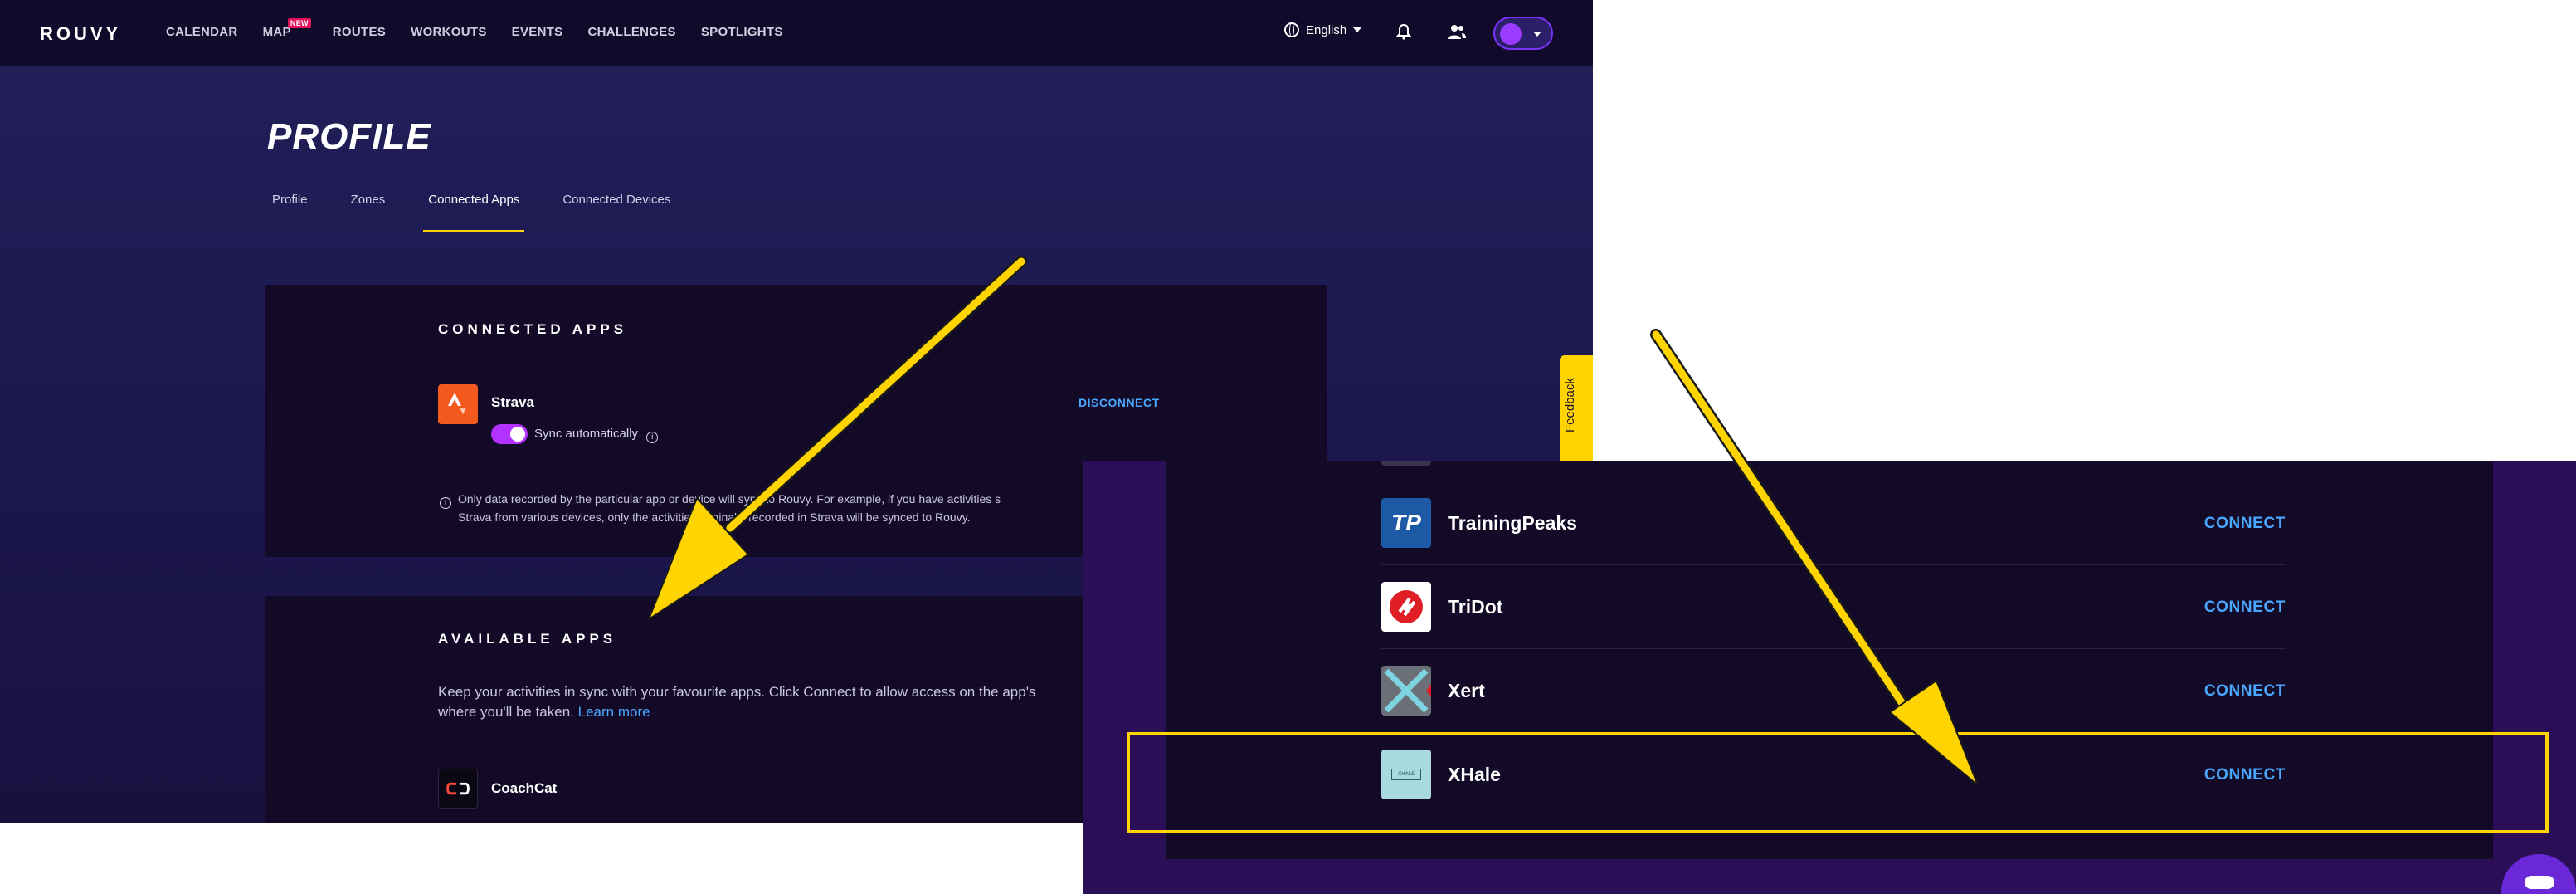 The image size is (2576, 894). I want to click on language-selector: English, so click(1323, 29).